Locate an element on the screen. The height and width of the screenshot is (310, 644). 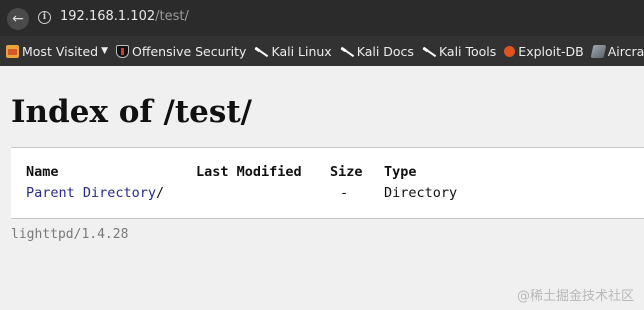
url-bar: ← i 192.168.1.102/test/ is located at coordinates (322, 18).